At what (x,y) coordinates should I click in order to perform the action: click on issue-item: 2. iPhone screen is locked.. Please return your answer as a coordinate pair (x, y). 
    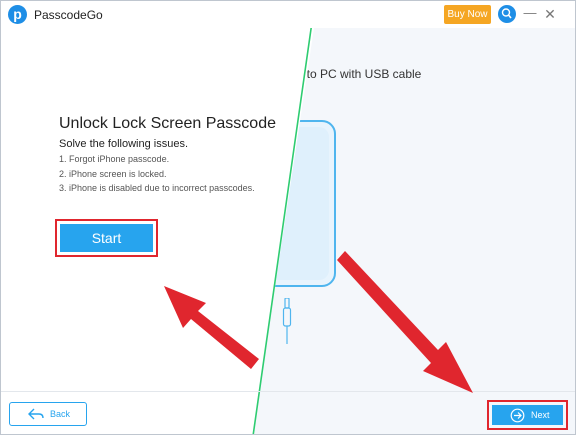
    Looking at the image, I should click on (113, 174).